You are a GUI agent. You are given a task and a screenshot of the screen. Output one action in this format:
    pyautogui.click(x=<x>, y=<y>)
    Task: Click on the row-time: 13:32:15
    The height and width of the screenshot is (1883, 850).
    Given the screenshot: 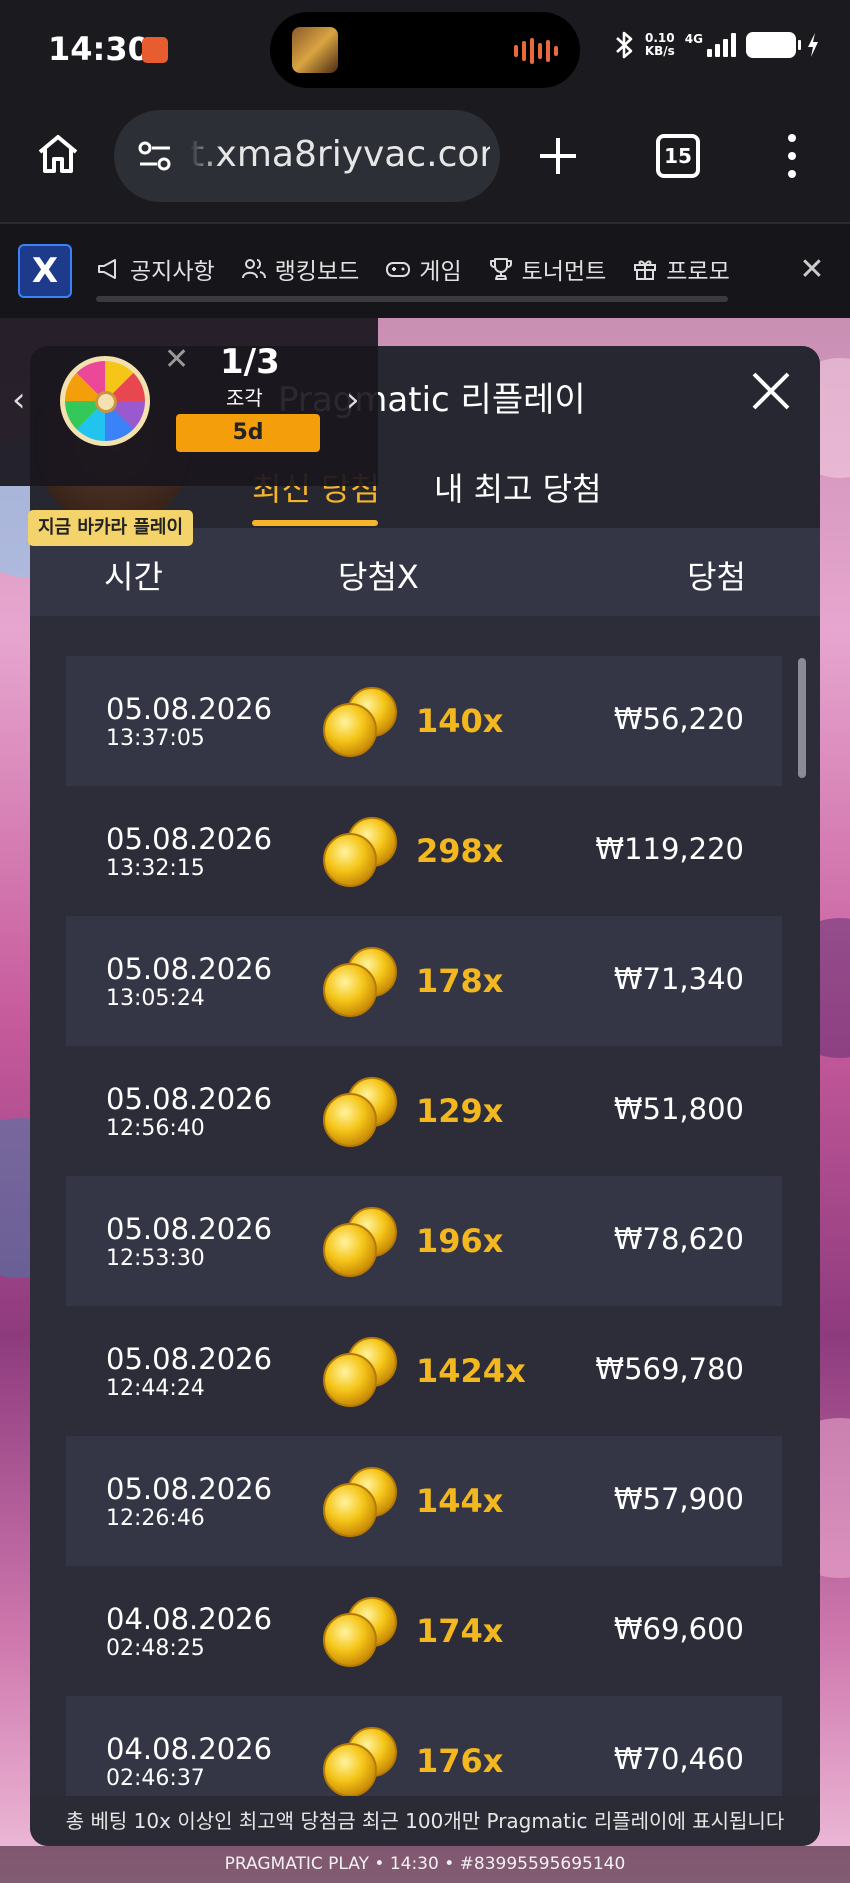 What is the action you would take?
    pyautogui.click(x=155, y=868)
    